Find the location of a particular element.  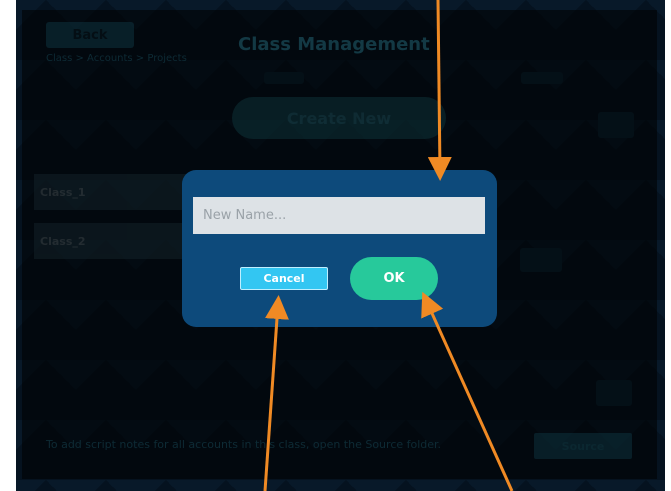

source-button: Source is located at coordinates (583, 446).